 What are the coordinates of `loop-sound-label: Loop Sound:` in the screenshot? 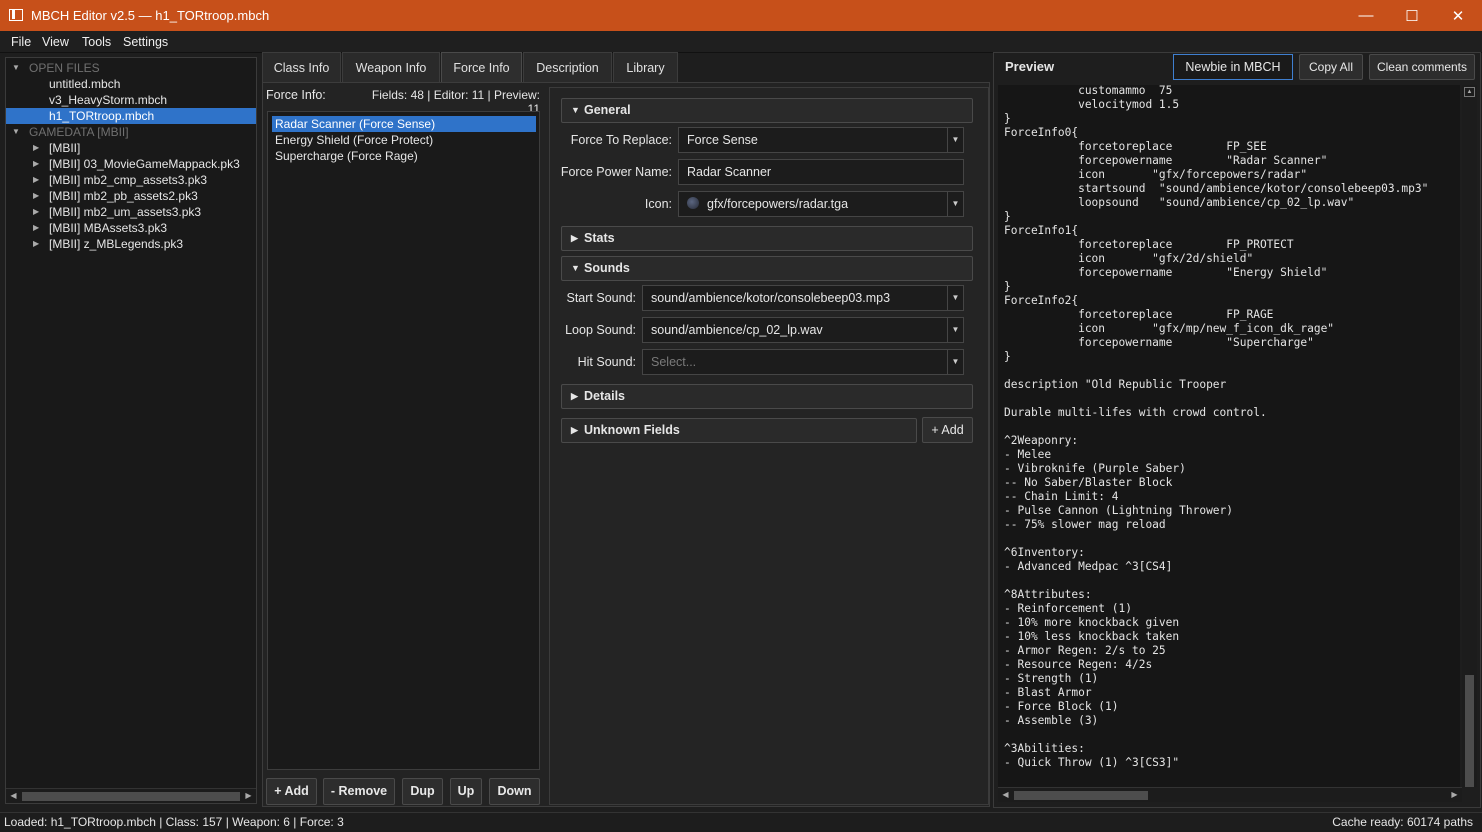 It's located at (600, 330).